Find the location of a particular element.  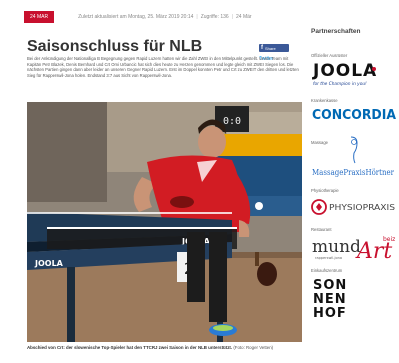

partner-logo-joola: JOOLA for the Champion in you! is located at coordinates (354, 74).